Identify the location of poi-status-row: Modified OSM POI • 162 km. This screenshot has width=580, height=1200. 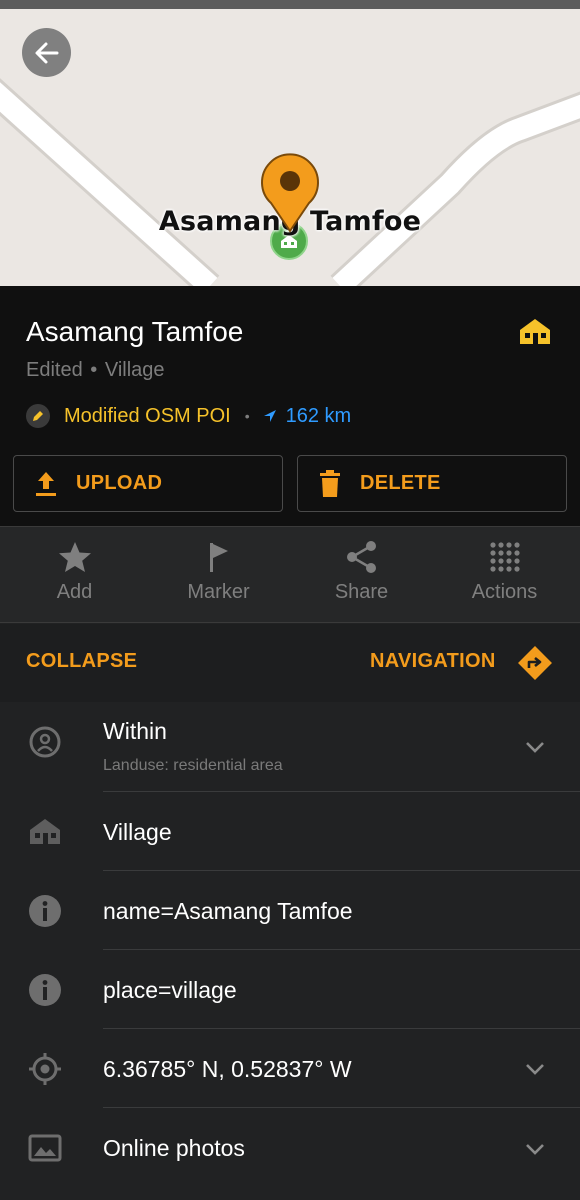
(188, 416).